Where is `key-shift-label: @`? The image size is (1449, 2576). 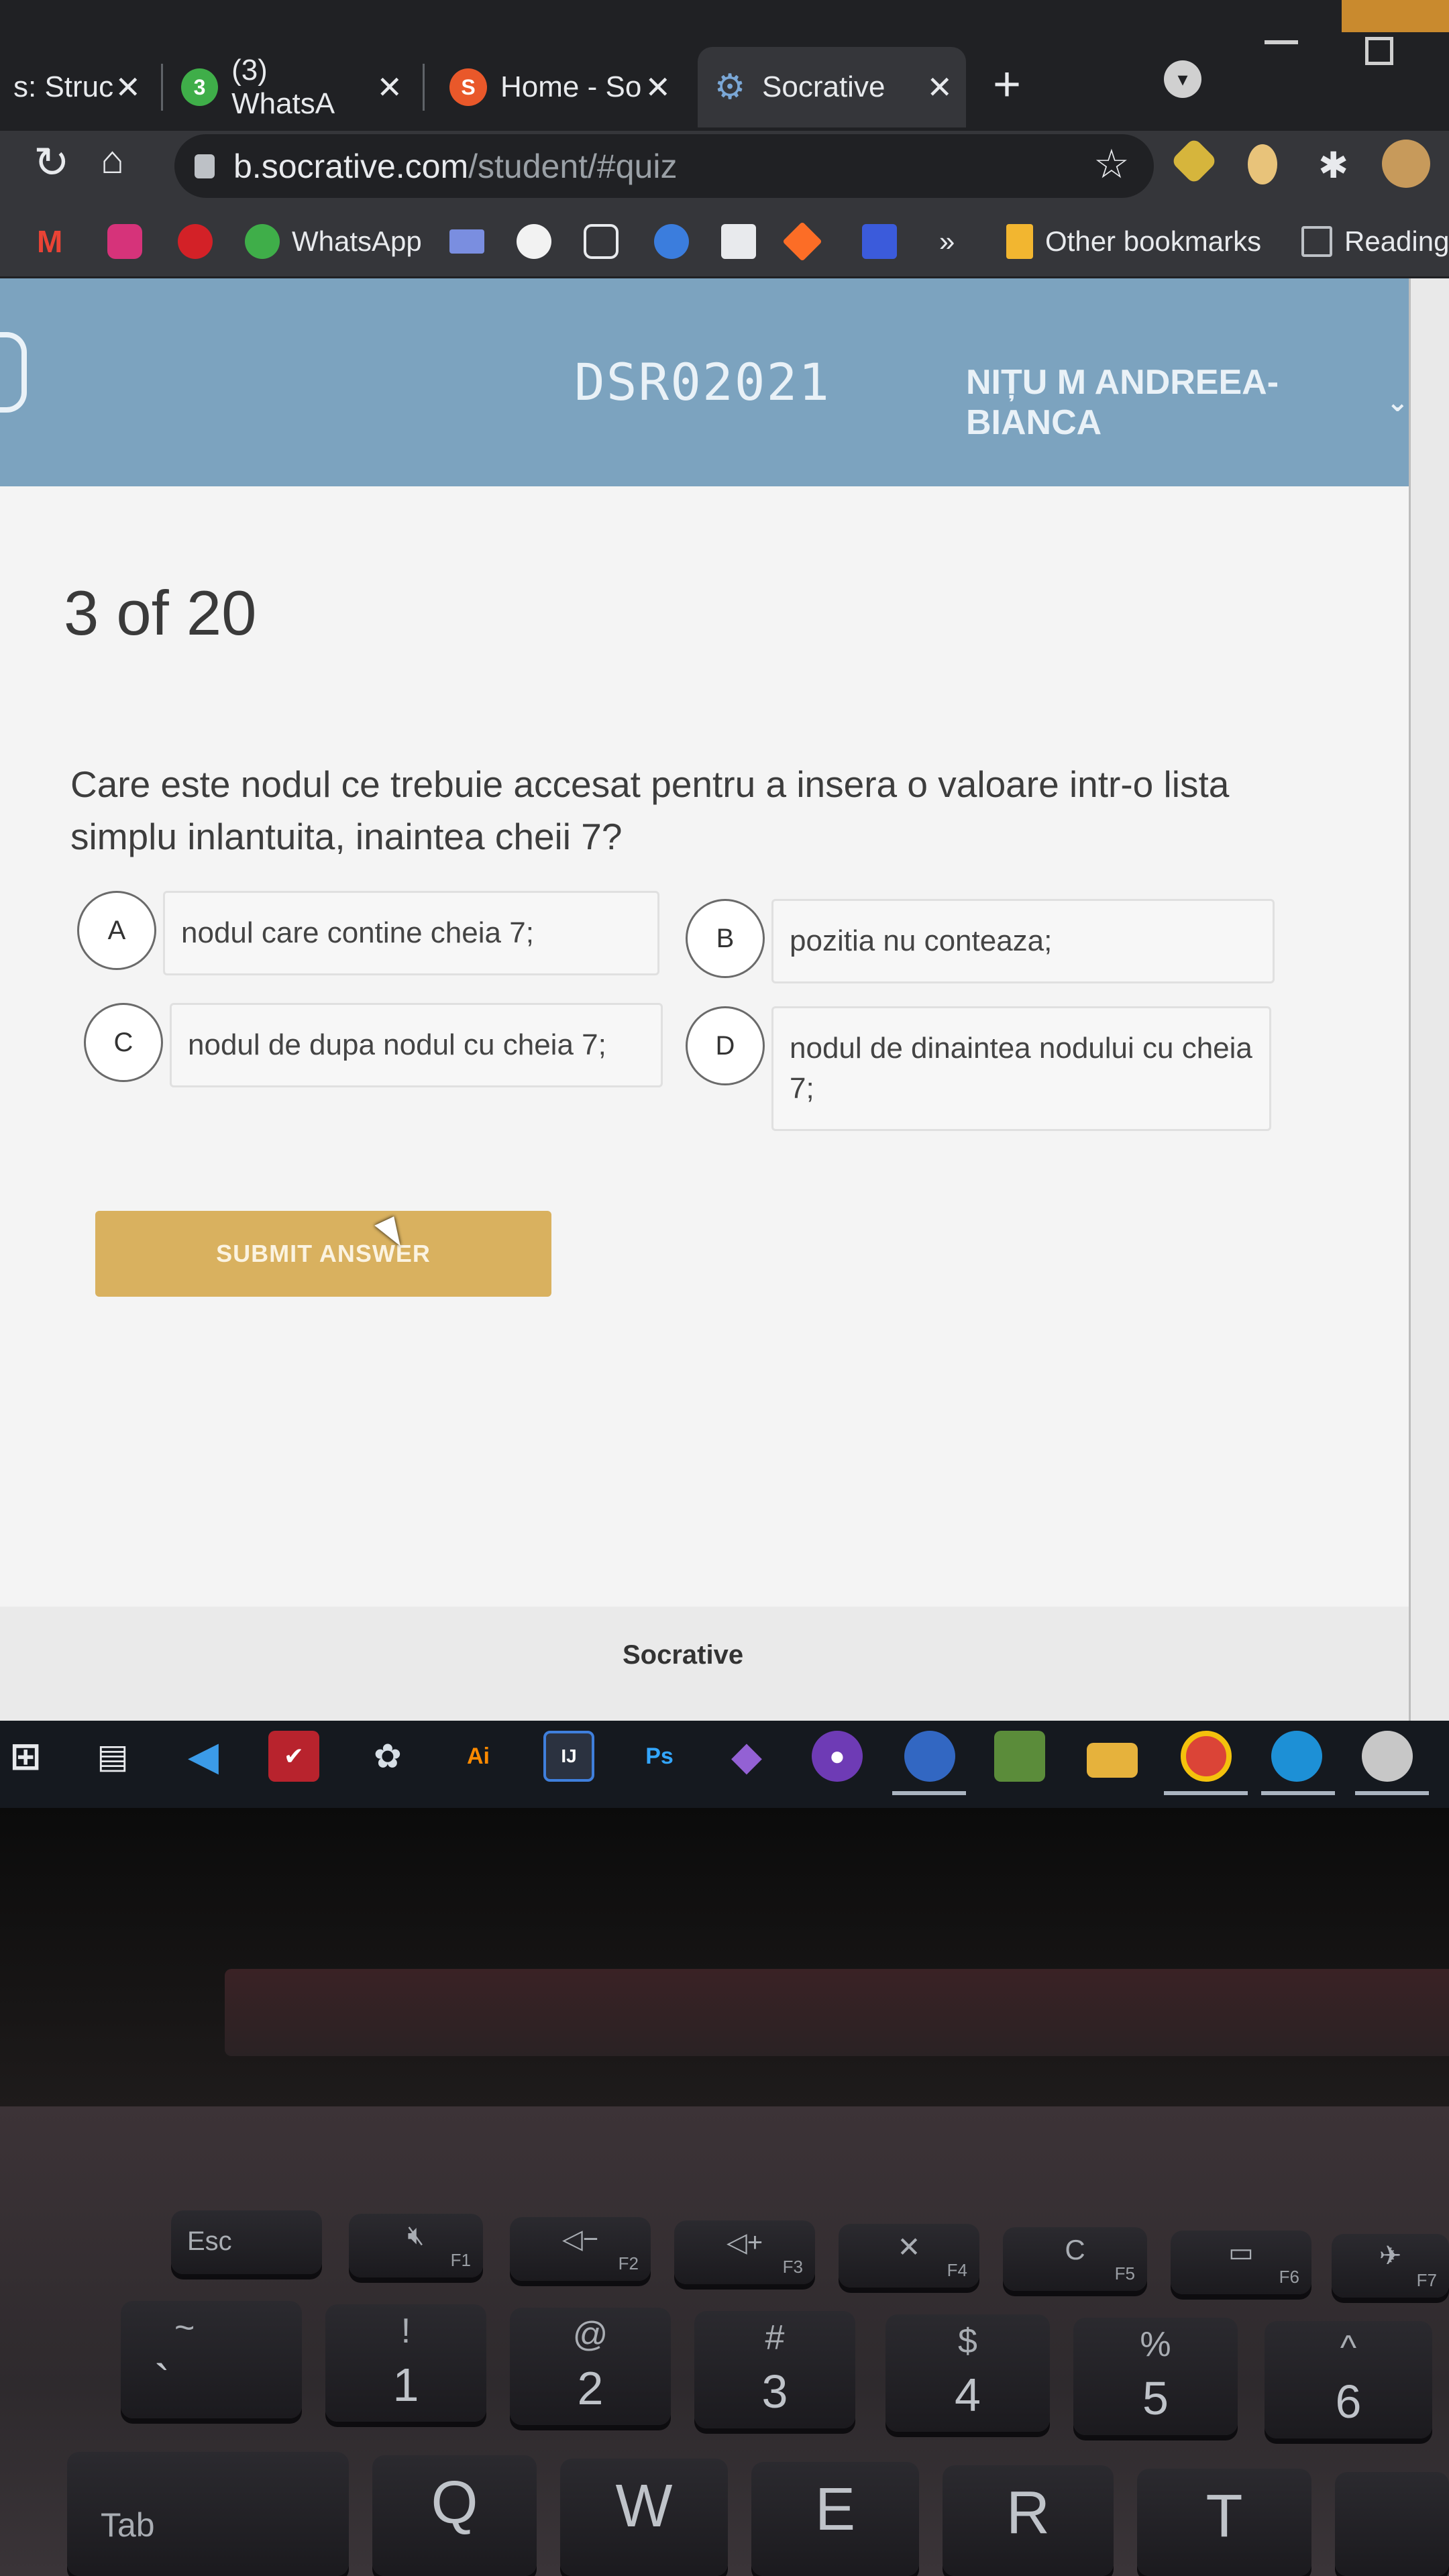 key-shift-label: @ is located at coordinates (590, 2334).